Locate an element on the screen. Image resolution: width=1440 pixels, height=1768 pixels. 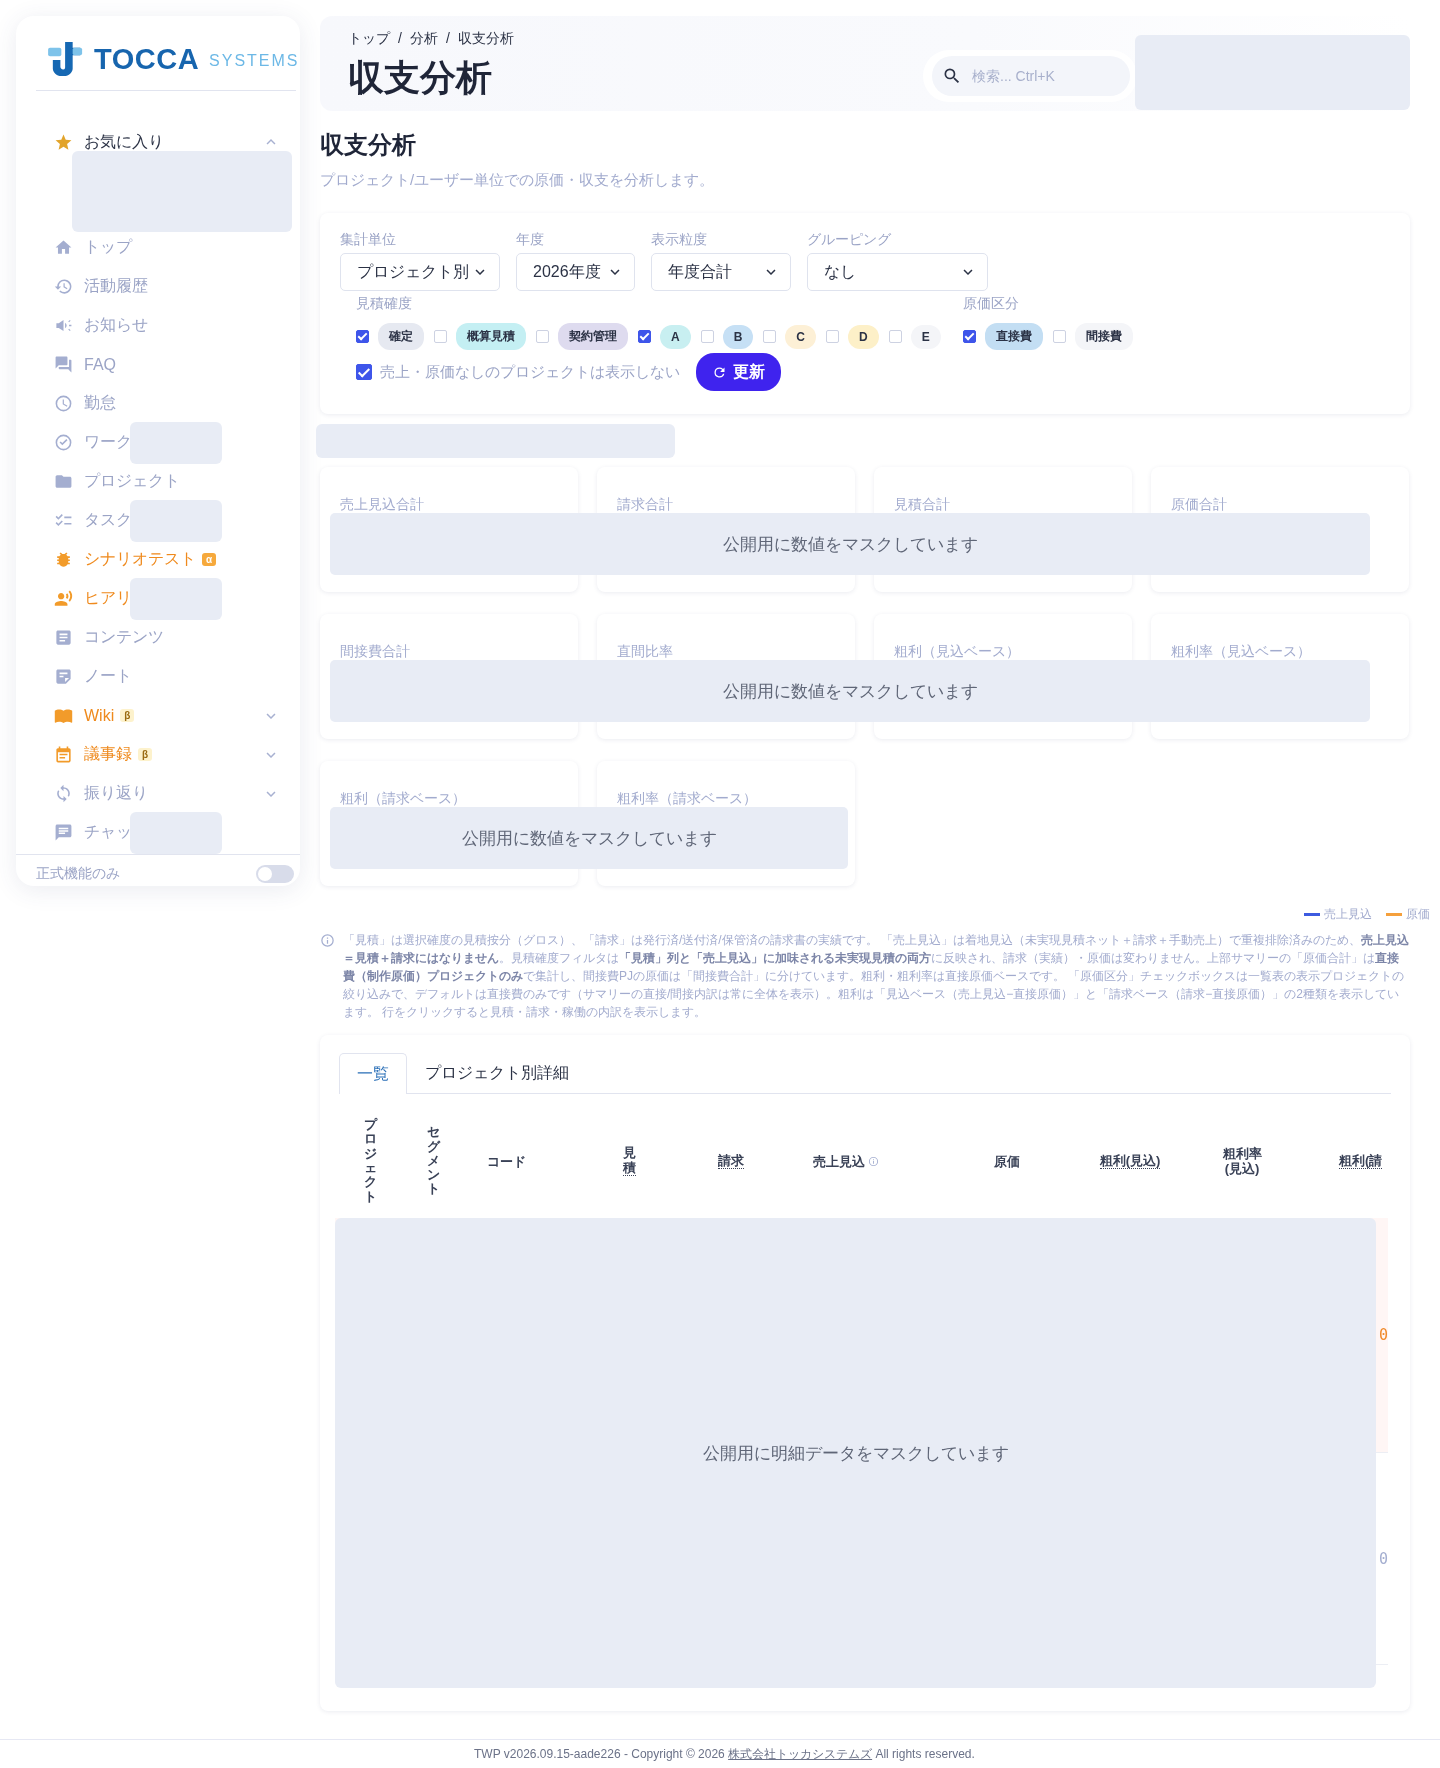
tab: プロジェクト別詳細 is located at coordinates (497, 1073).